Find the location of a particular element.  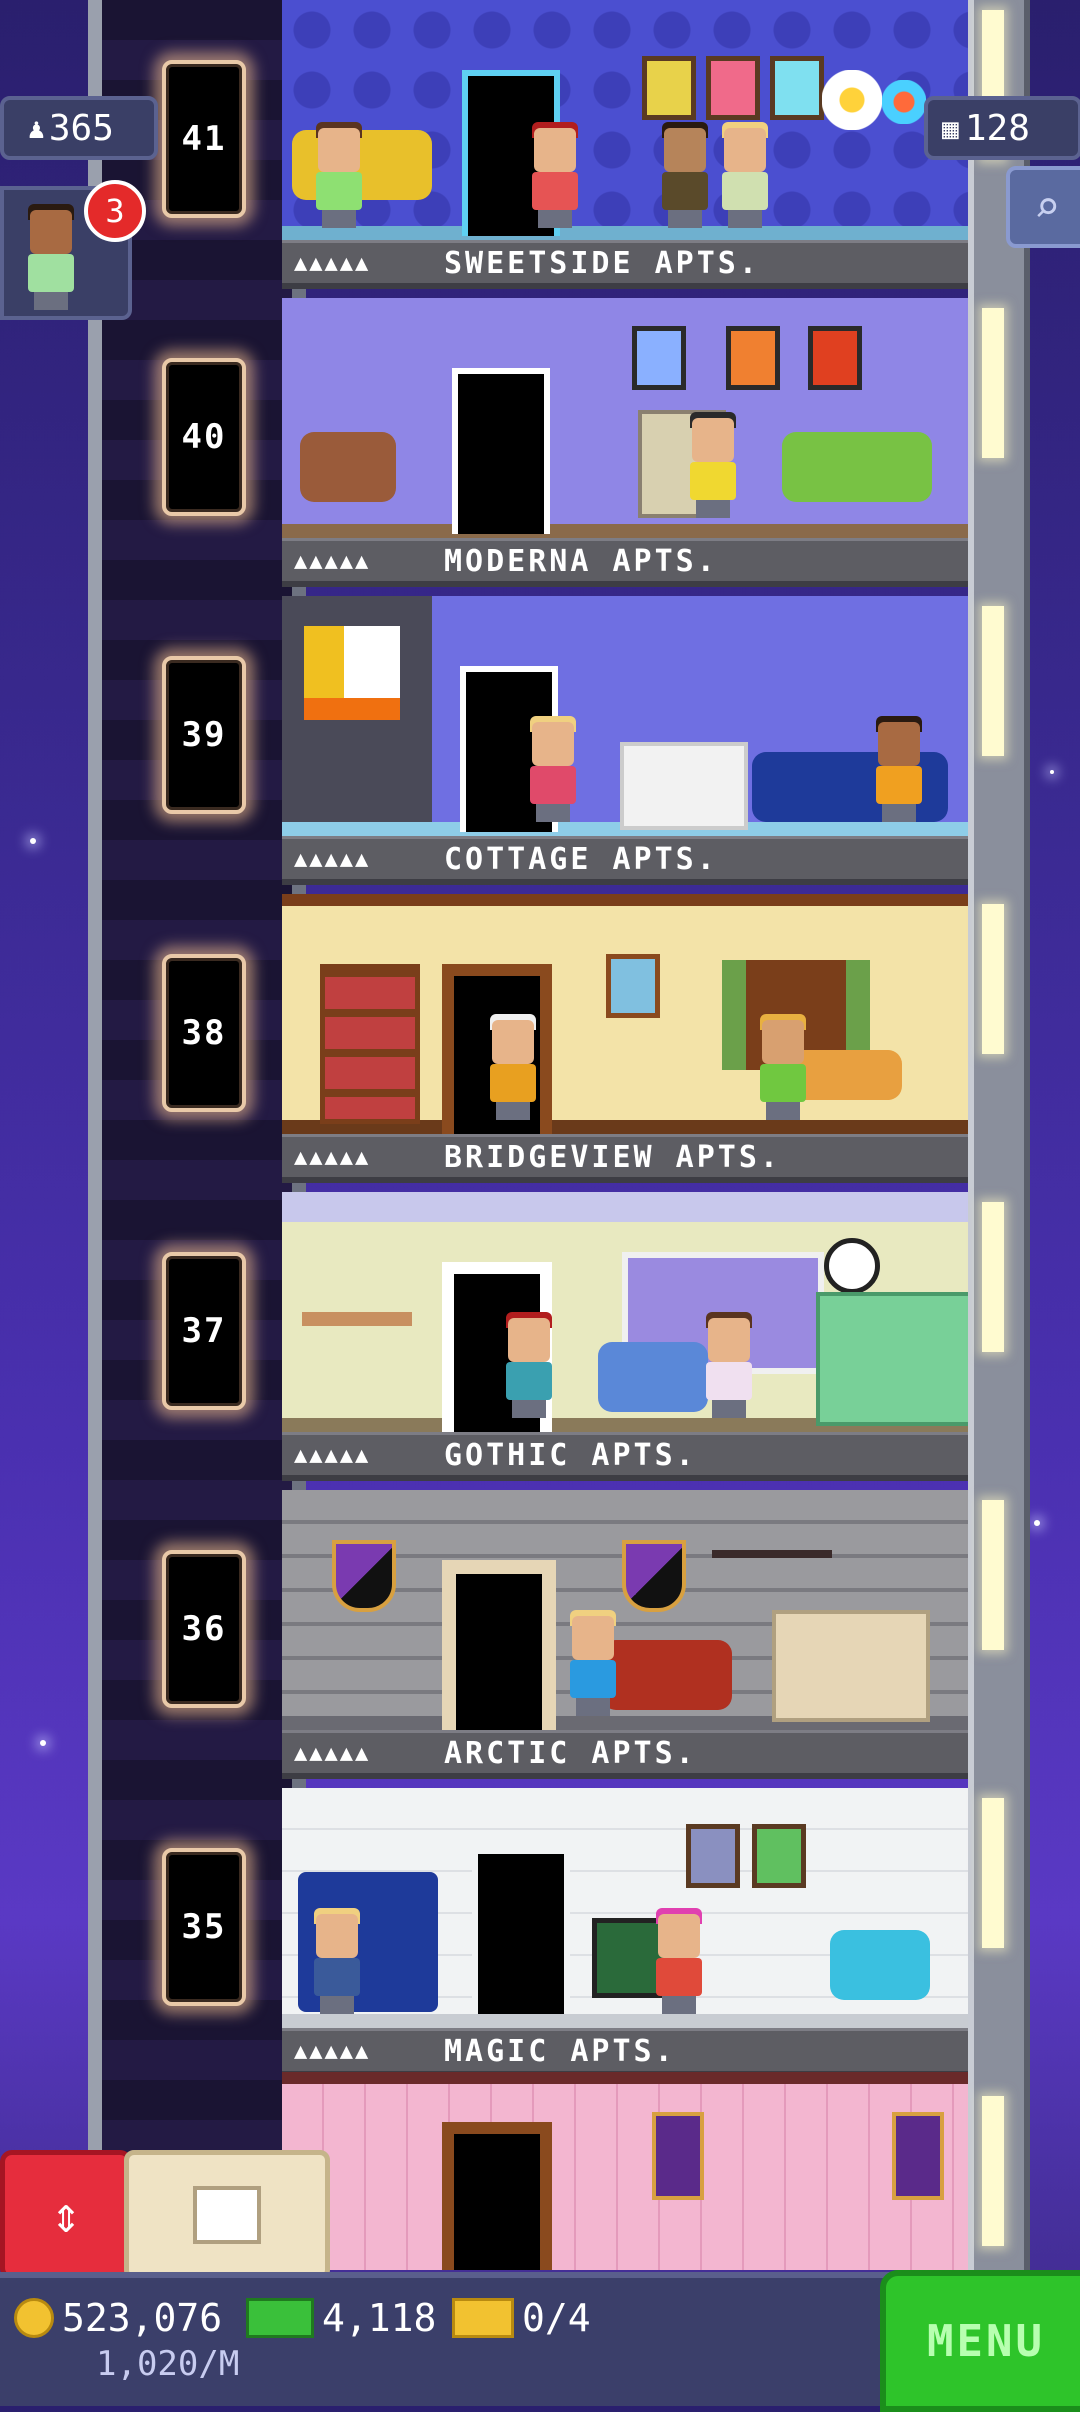

floor-name: BRIDGEVIEW APTS. is located at coordinates (612, 1157).